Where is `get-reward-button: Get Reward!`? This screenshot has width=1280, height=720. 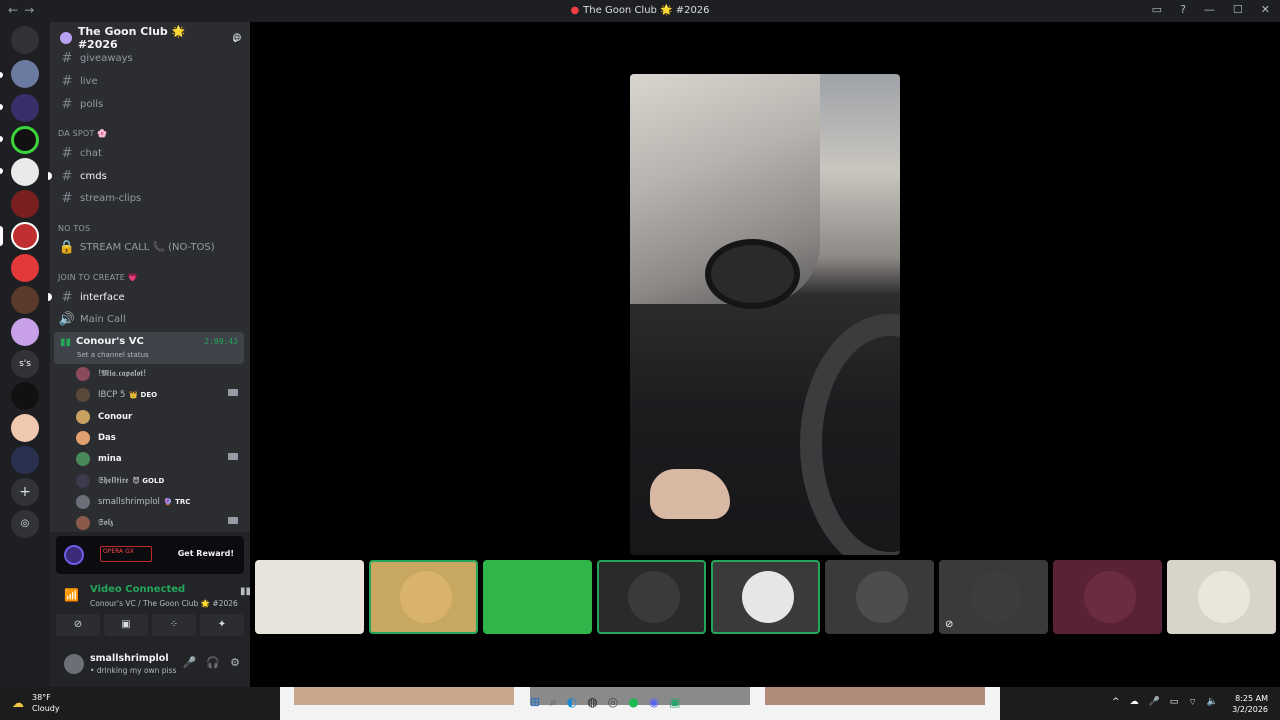 get-reward-button: Get Reward! is located at coordinates (206, 553).